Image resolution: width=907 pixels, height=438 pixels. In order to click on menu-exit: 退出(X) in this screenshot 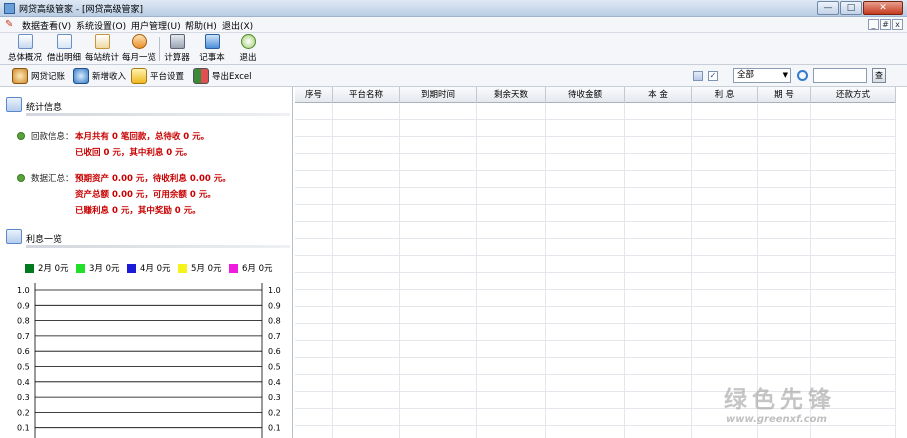, I will do `click(237, 25)`.